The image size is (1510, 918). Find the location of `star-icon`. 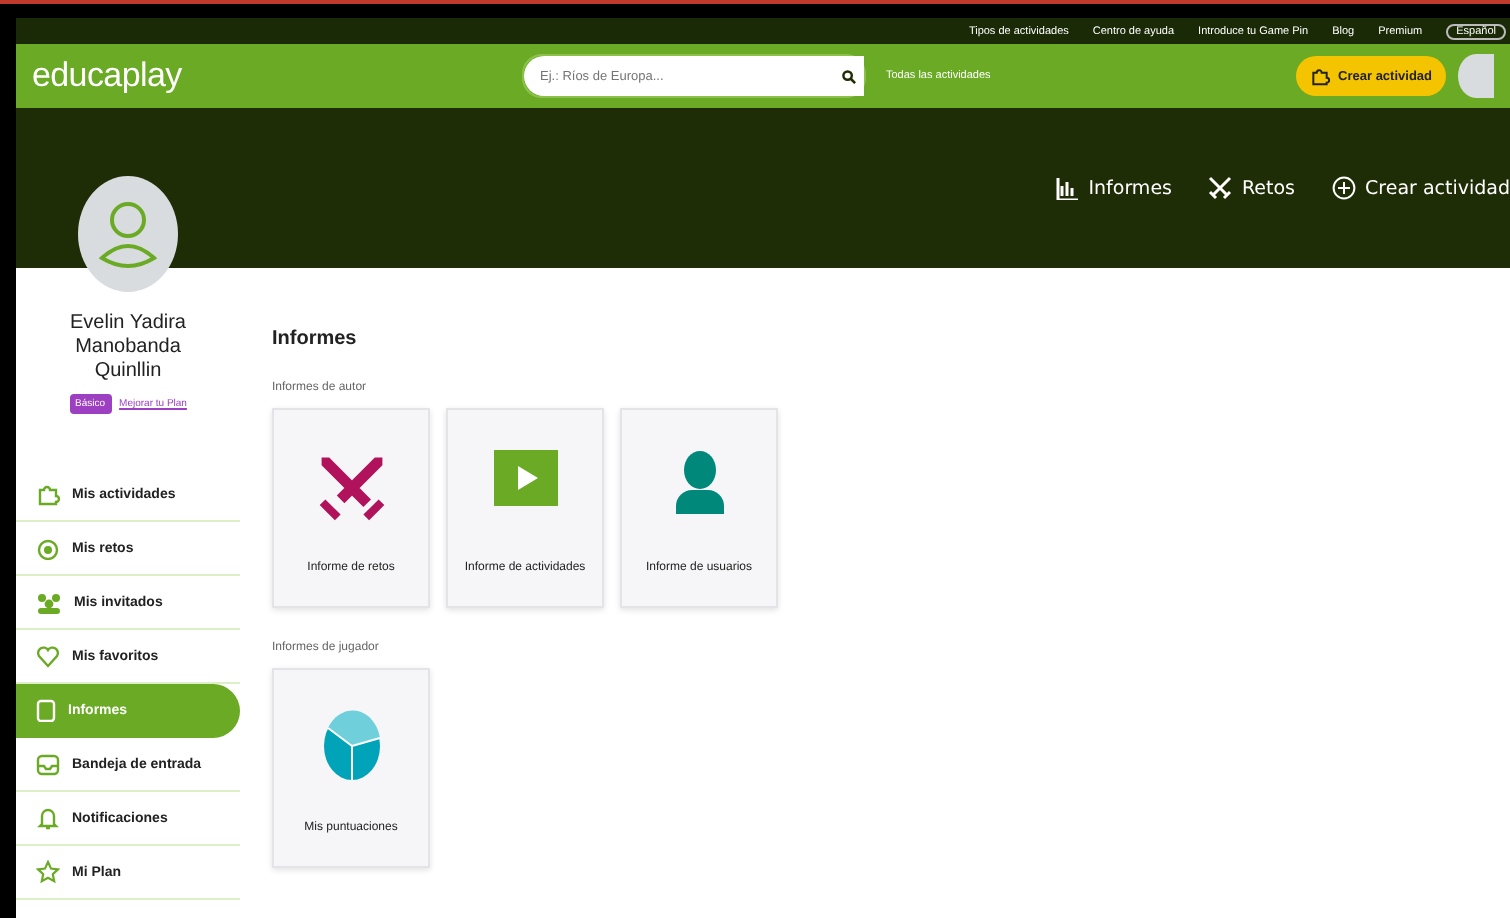

star-icon is located at coordinates (48, 872).